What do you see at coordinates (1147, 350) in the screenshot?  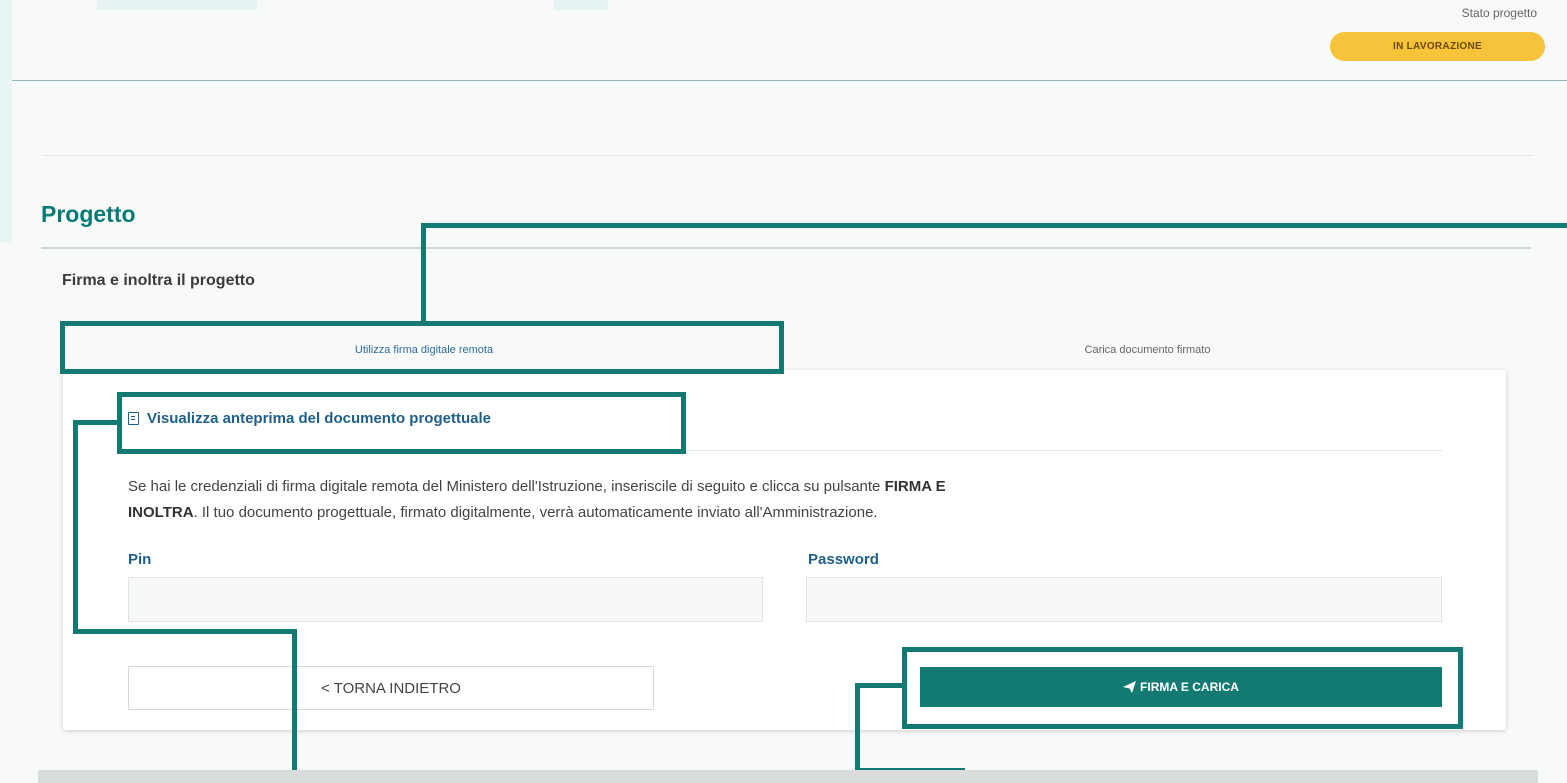 I see `tab-upload-signed-document: Carica documento firmato` at bounding box center [1147, 350].